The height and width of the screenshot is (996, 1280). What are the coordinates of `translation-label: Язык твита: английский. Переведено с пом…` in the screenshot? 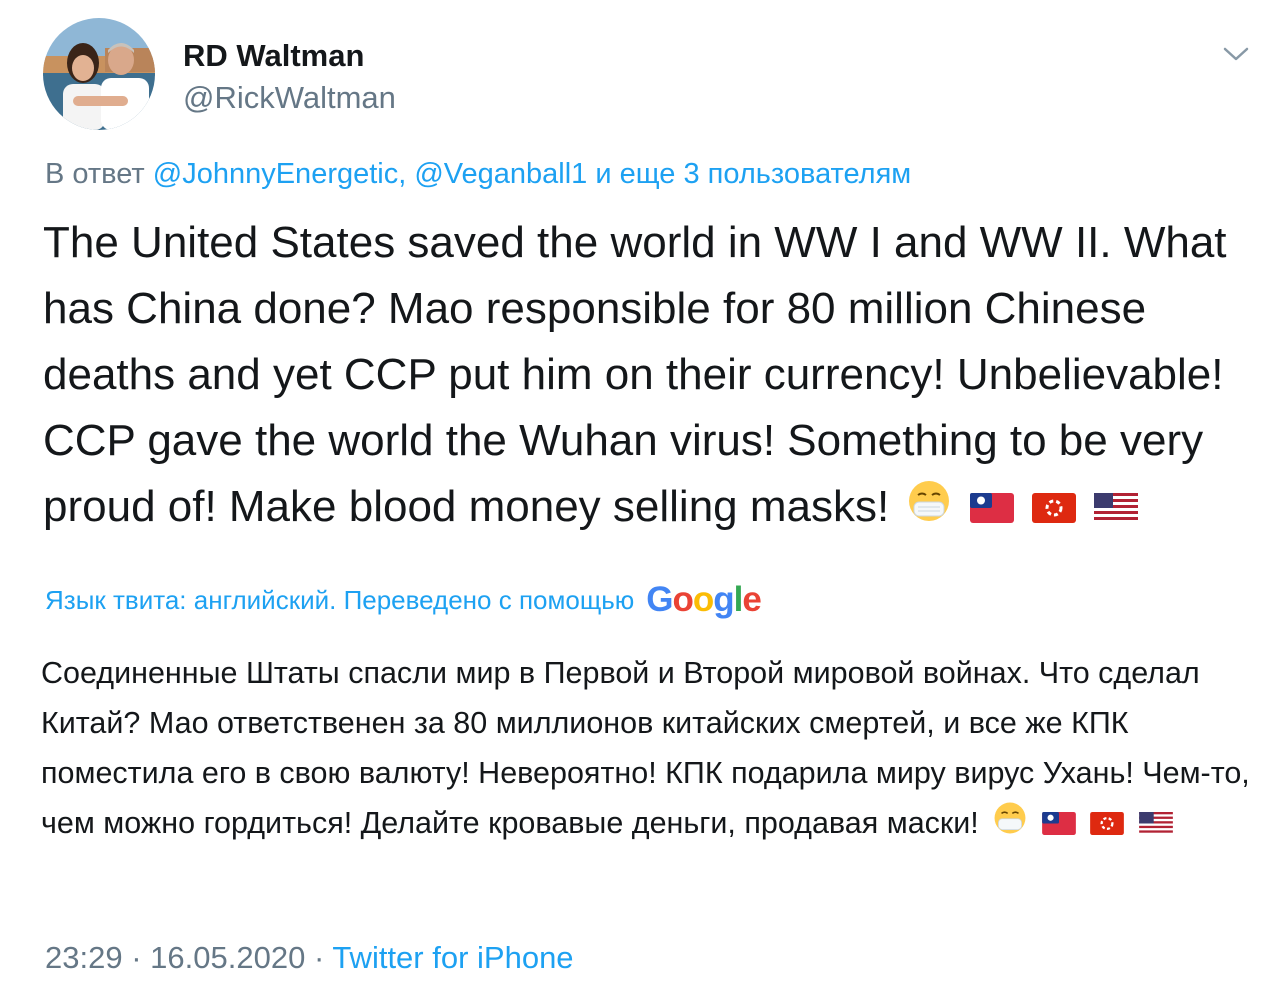 It's located at (339, 600).